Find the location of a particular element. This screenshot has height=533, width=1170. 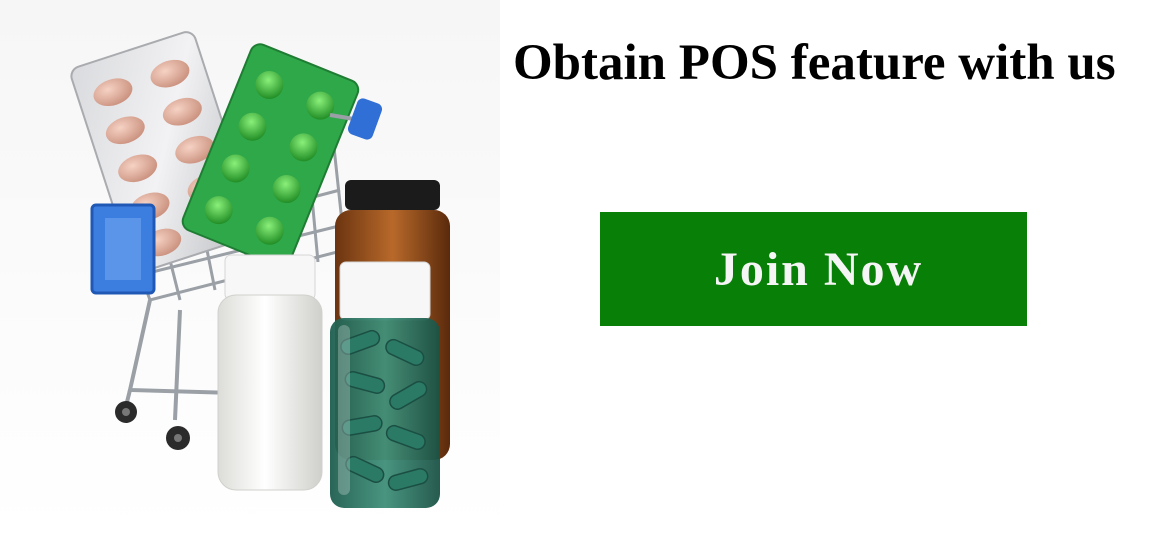

join-now-label: Join Now is located at coordinates (818, 269).